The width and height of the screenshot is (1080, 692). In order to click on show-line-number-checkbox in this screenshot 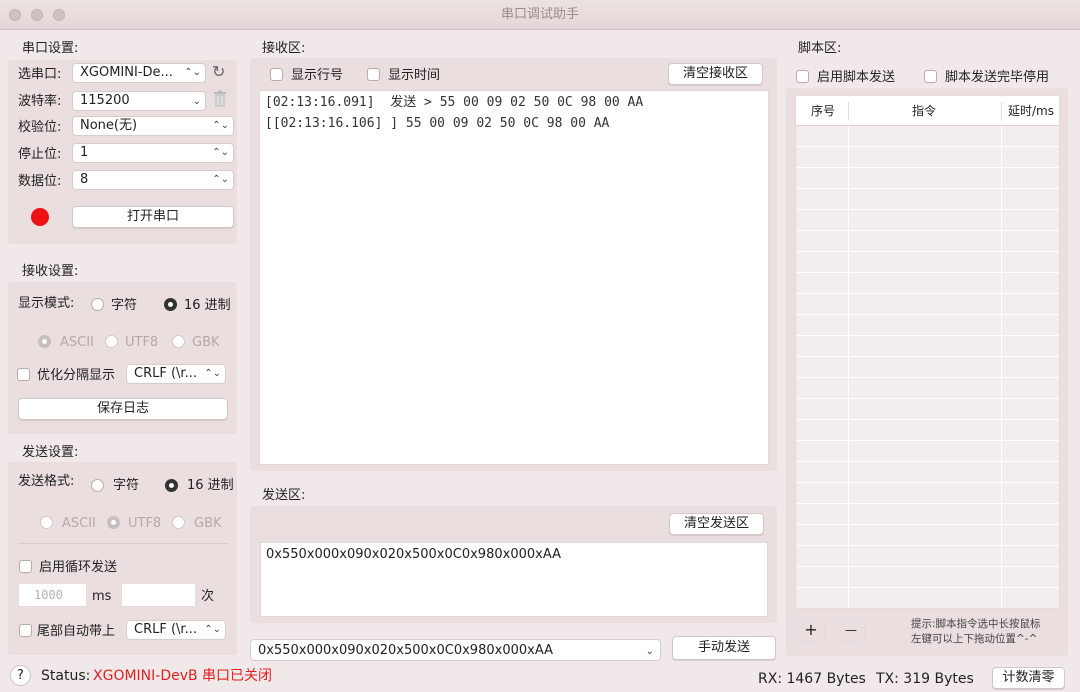, I will do `click(276, 74)`.